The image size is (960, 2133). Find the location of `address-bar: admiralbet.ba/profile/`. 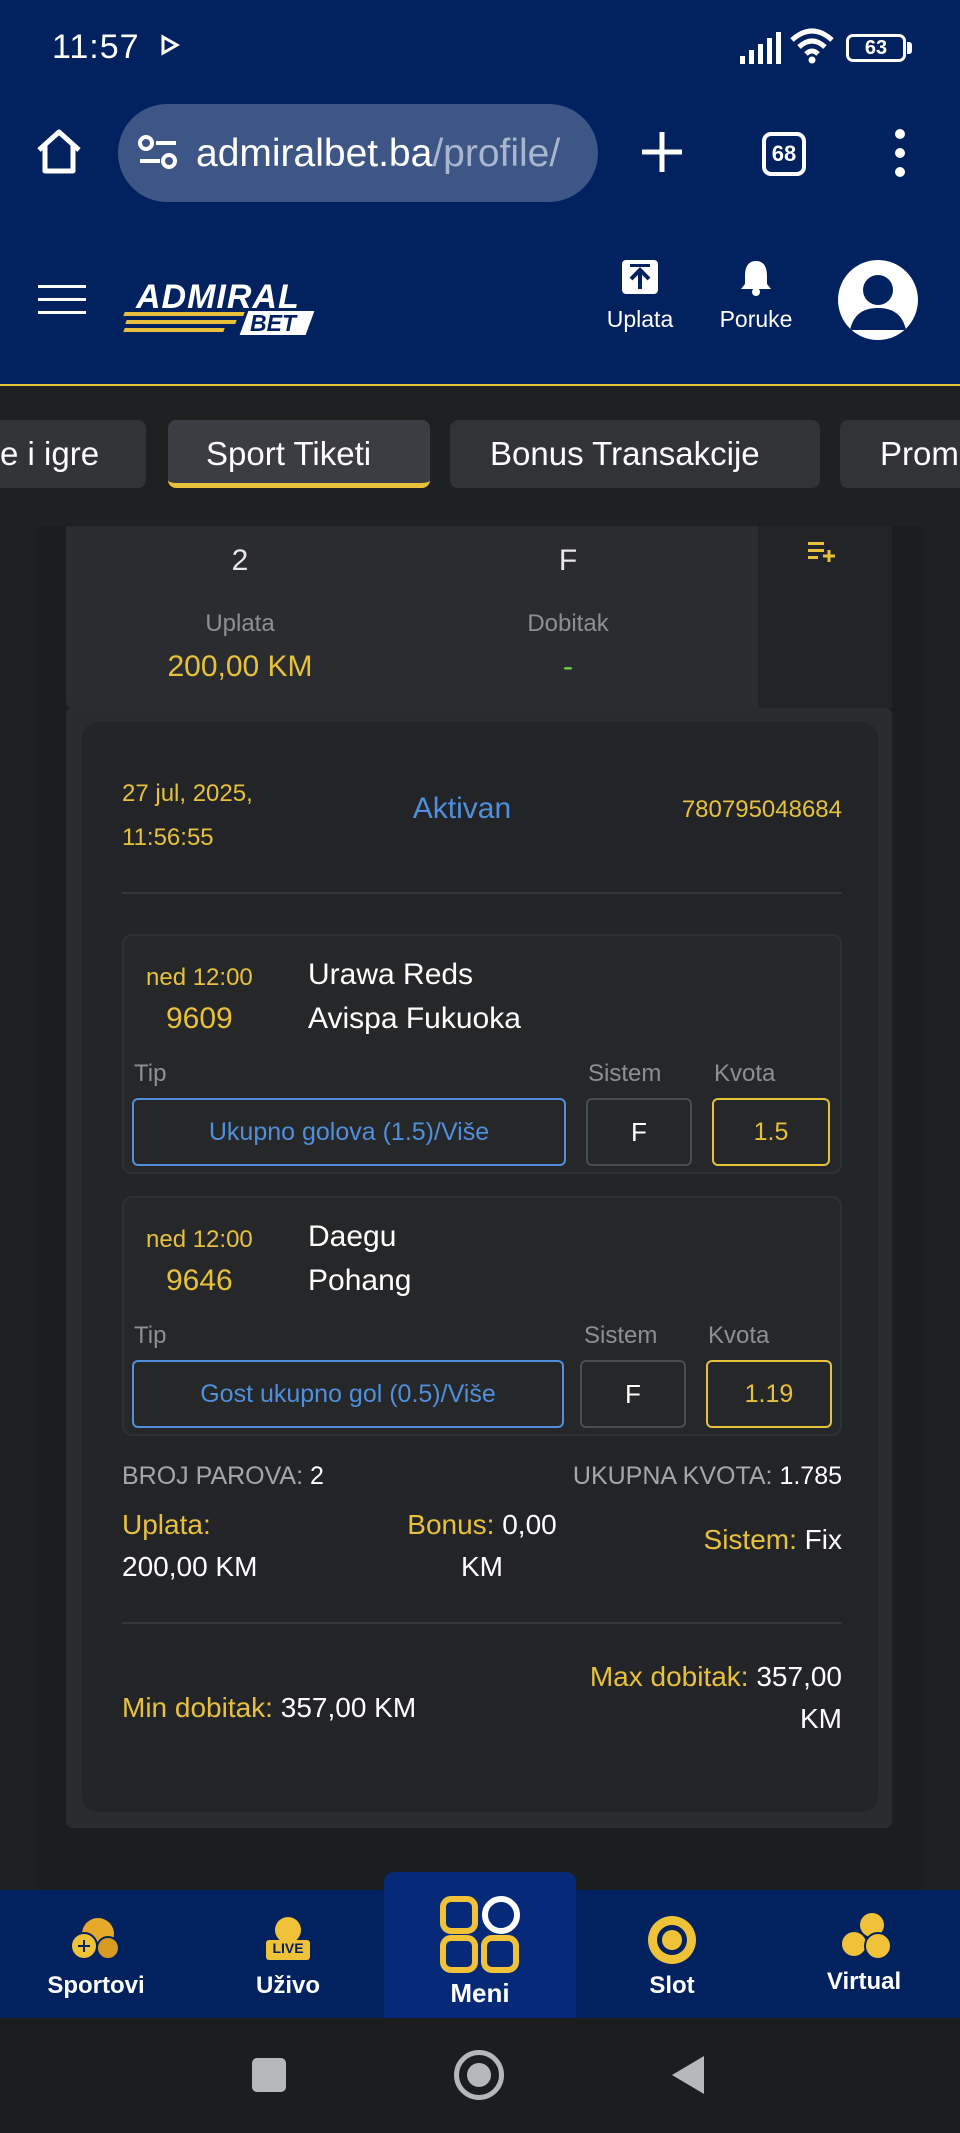

address-bar: admiralbet.ba/profile/ is located at coordinates (358, 153).